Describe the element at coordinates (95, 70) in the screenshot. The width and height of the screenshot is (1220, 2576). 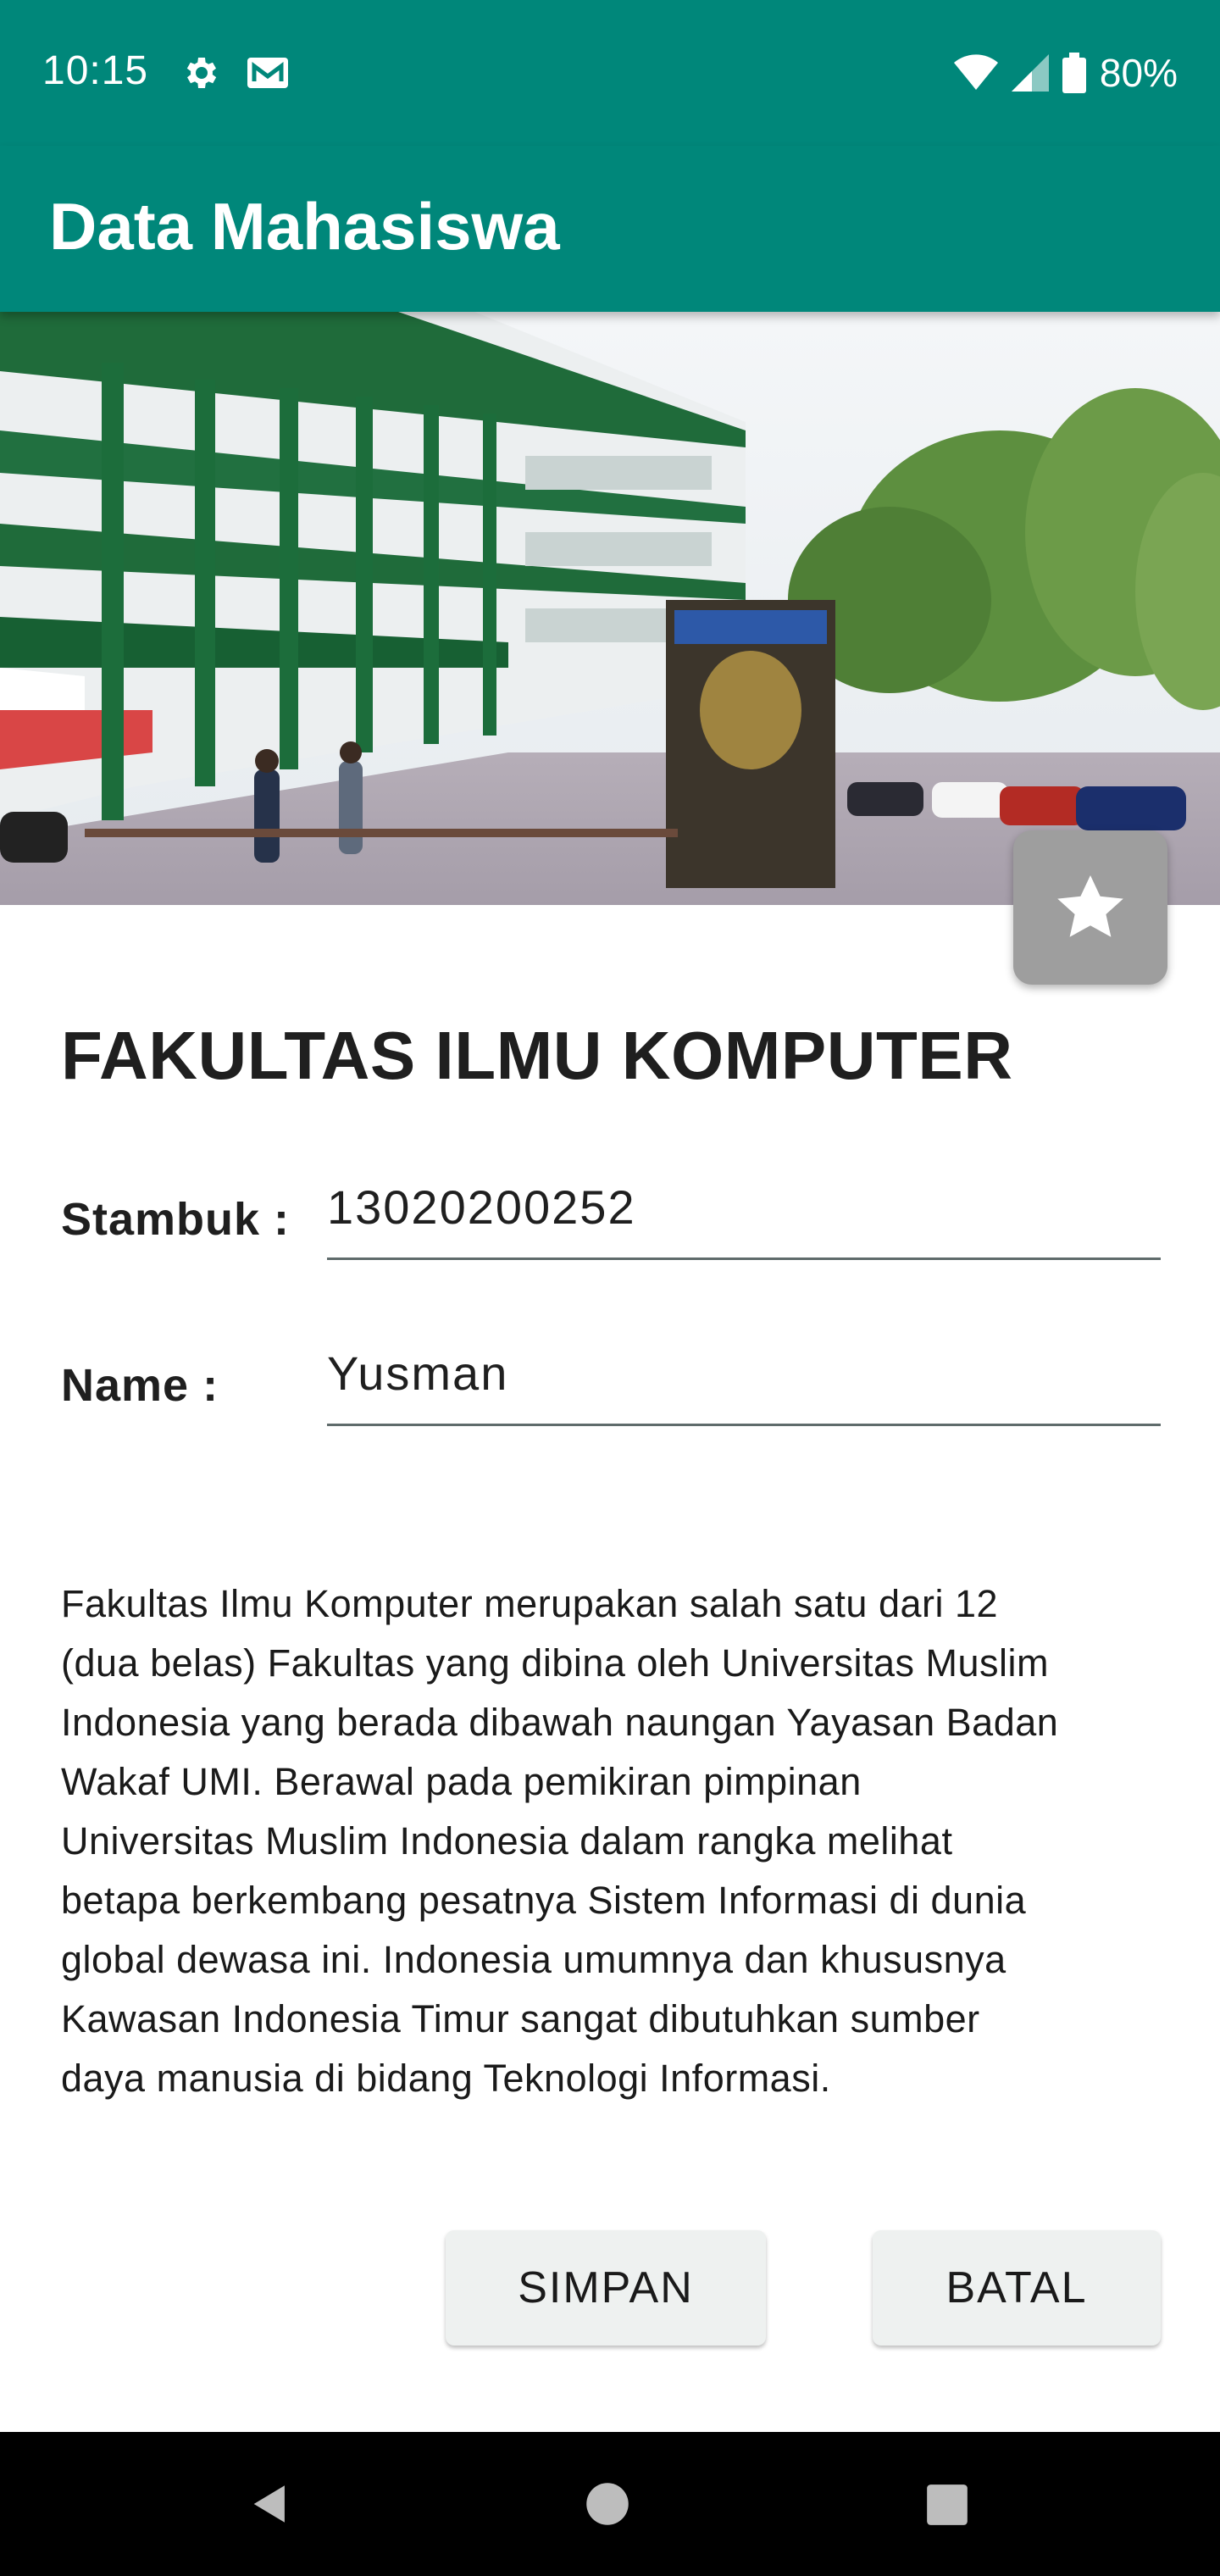
I see `status-time: 10:15` at that location.